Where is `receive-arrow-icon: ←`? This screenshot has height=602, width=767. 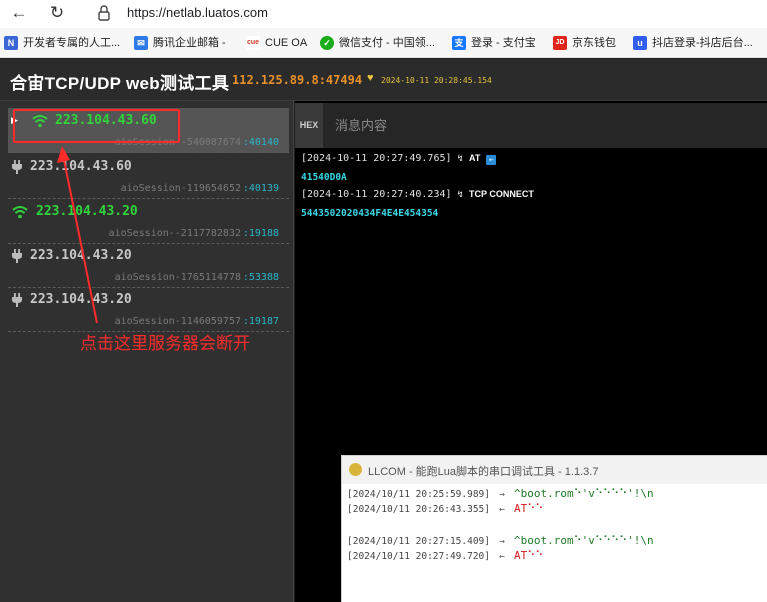
receive-arrow-icon: ← is located at coordinates (491, 160).